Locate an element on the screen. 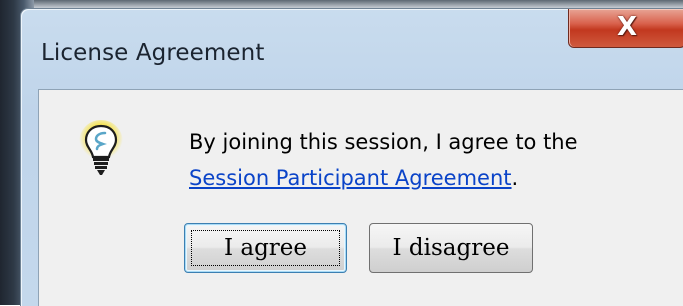 Image resolution: width=683 pixels, height=306 pixels. message-line-1: By joining this session, I agree to the is located at coordinates (383, 142).